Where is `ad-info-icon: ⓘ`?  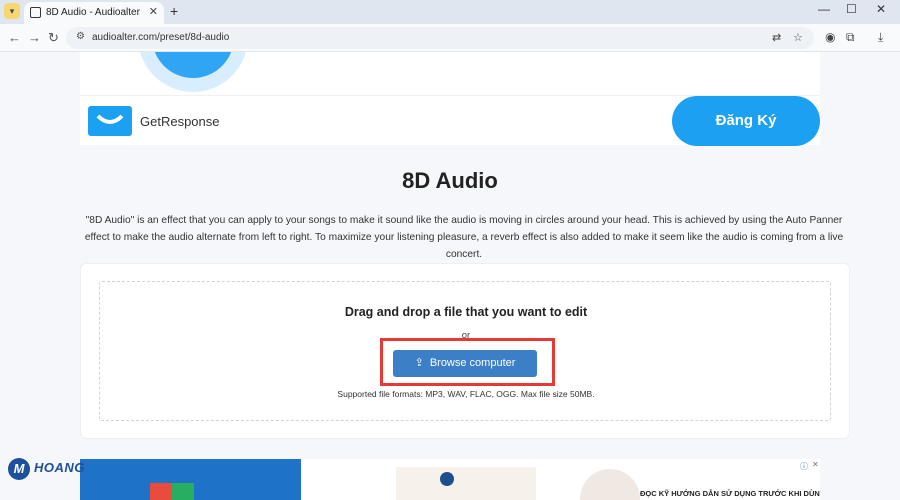 ad-info-icon: ⓘ is located at coordinates (804, 466).